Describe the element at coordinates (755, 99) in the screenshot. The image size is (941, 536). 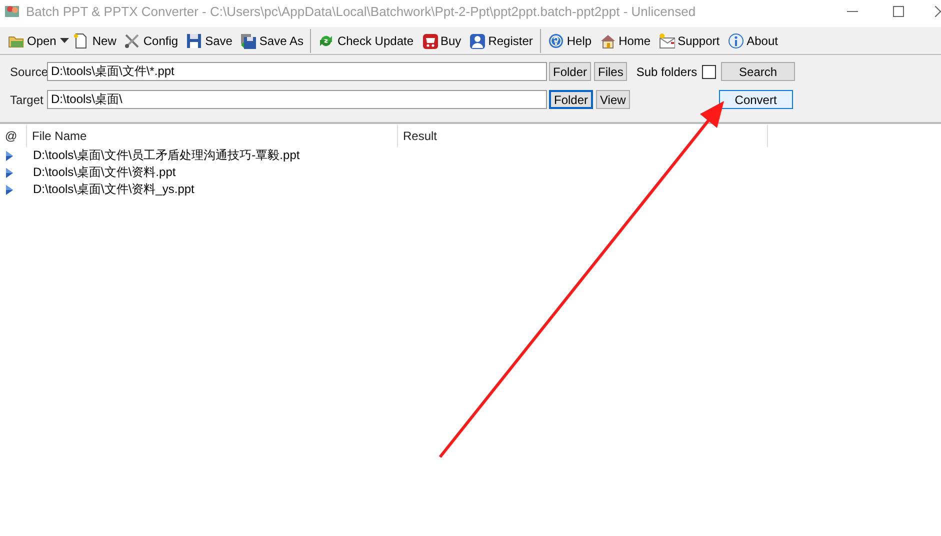
I see `convert-button: Convert` at that location.